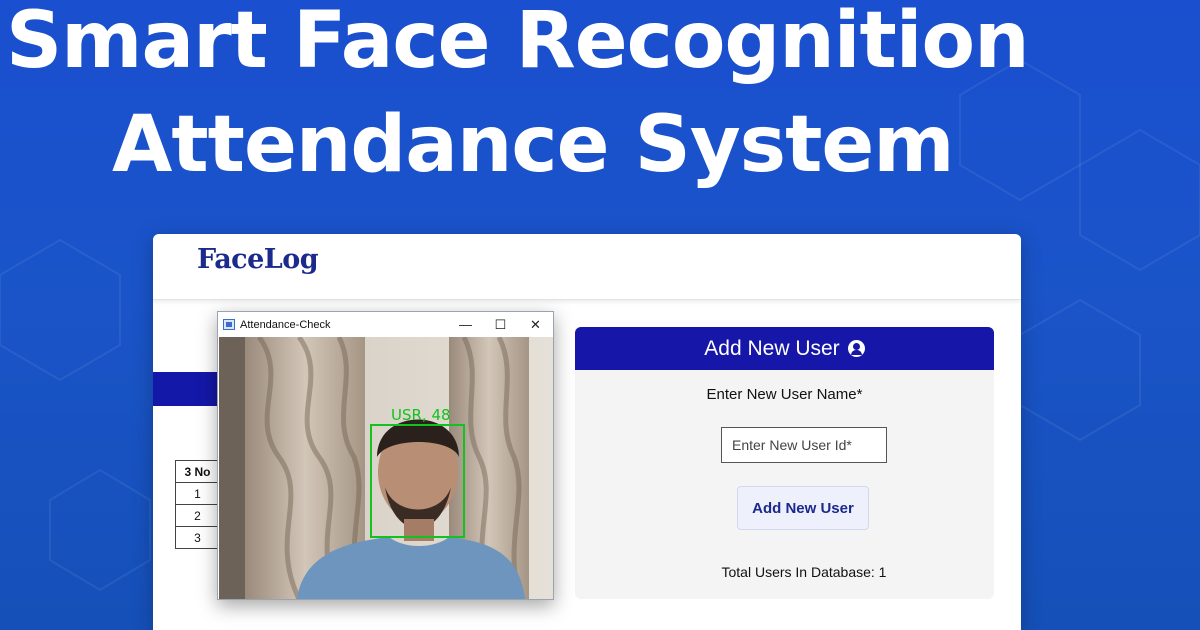 The width and height of the screenshot is (1200, 630). Describe the element at coordinates (772, 348) in the screenshot. I see `add-user-panel-title: Add New User` at that location.